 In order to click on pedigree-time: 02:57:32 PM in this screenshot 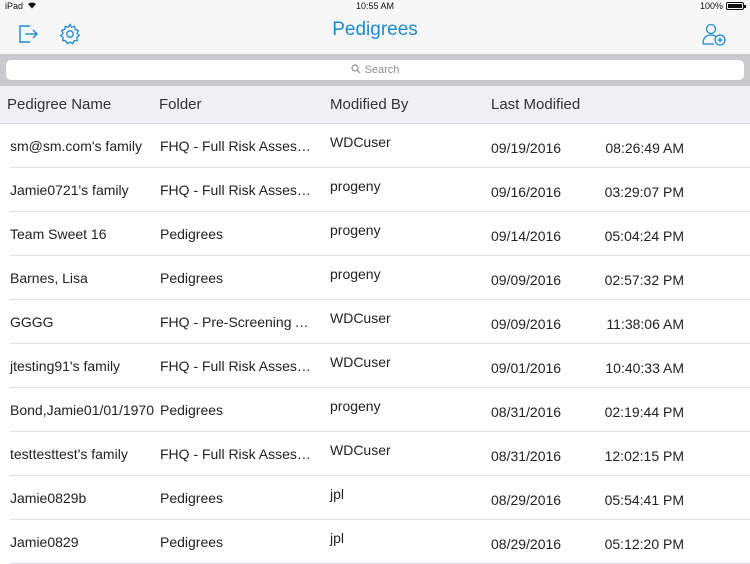, I will do `click(644, 280)`.